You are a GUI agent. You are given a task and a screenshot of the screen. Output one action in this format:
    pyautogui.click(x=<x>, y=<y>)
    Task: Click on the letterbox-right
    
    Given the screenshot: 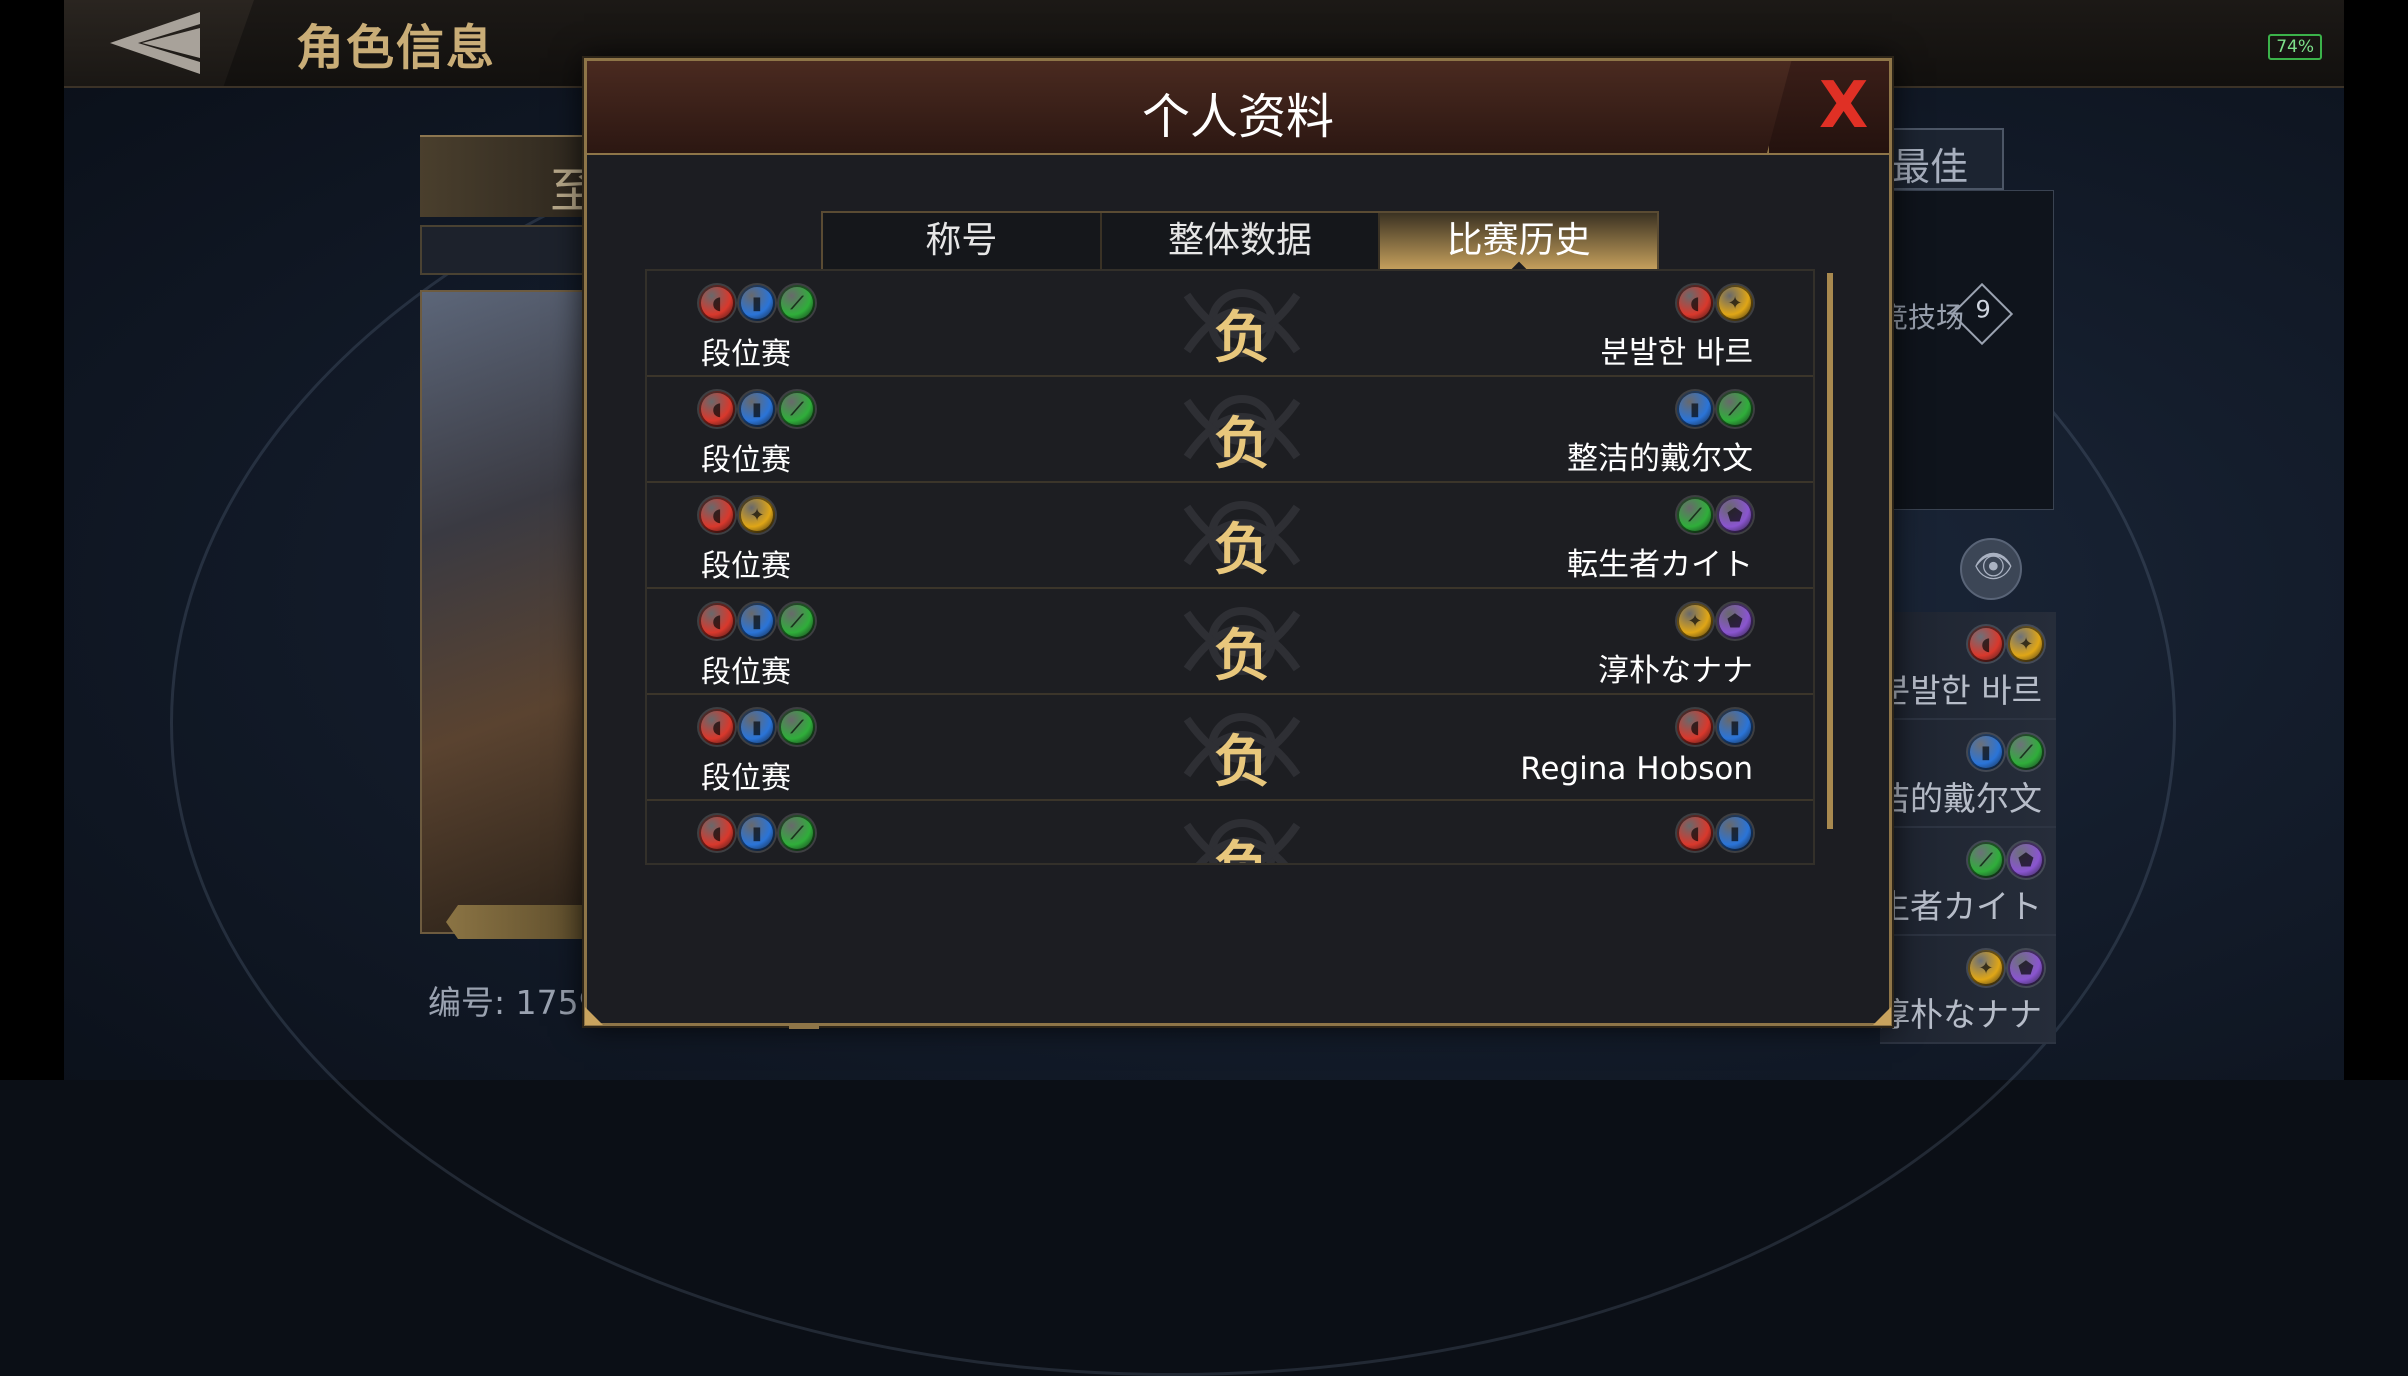 What is the action you would take?
    pyautogui.click(x=2376, y=540)
    